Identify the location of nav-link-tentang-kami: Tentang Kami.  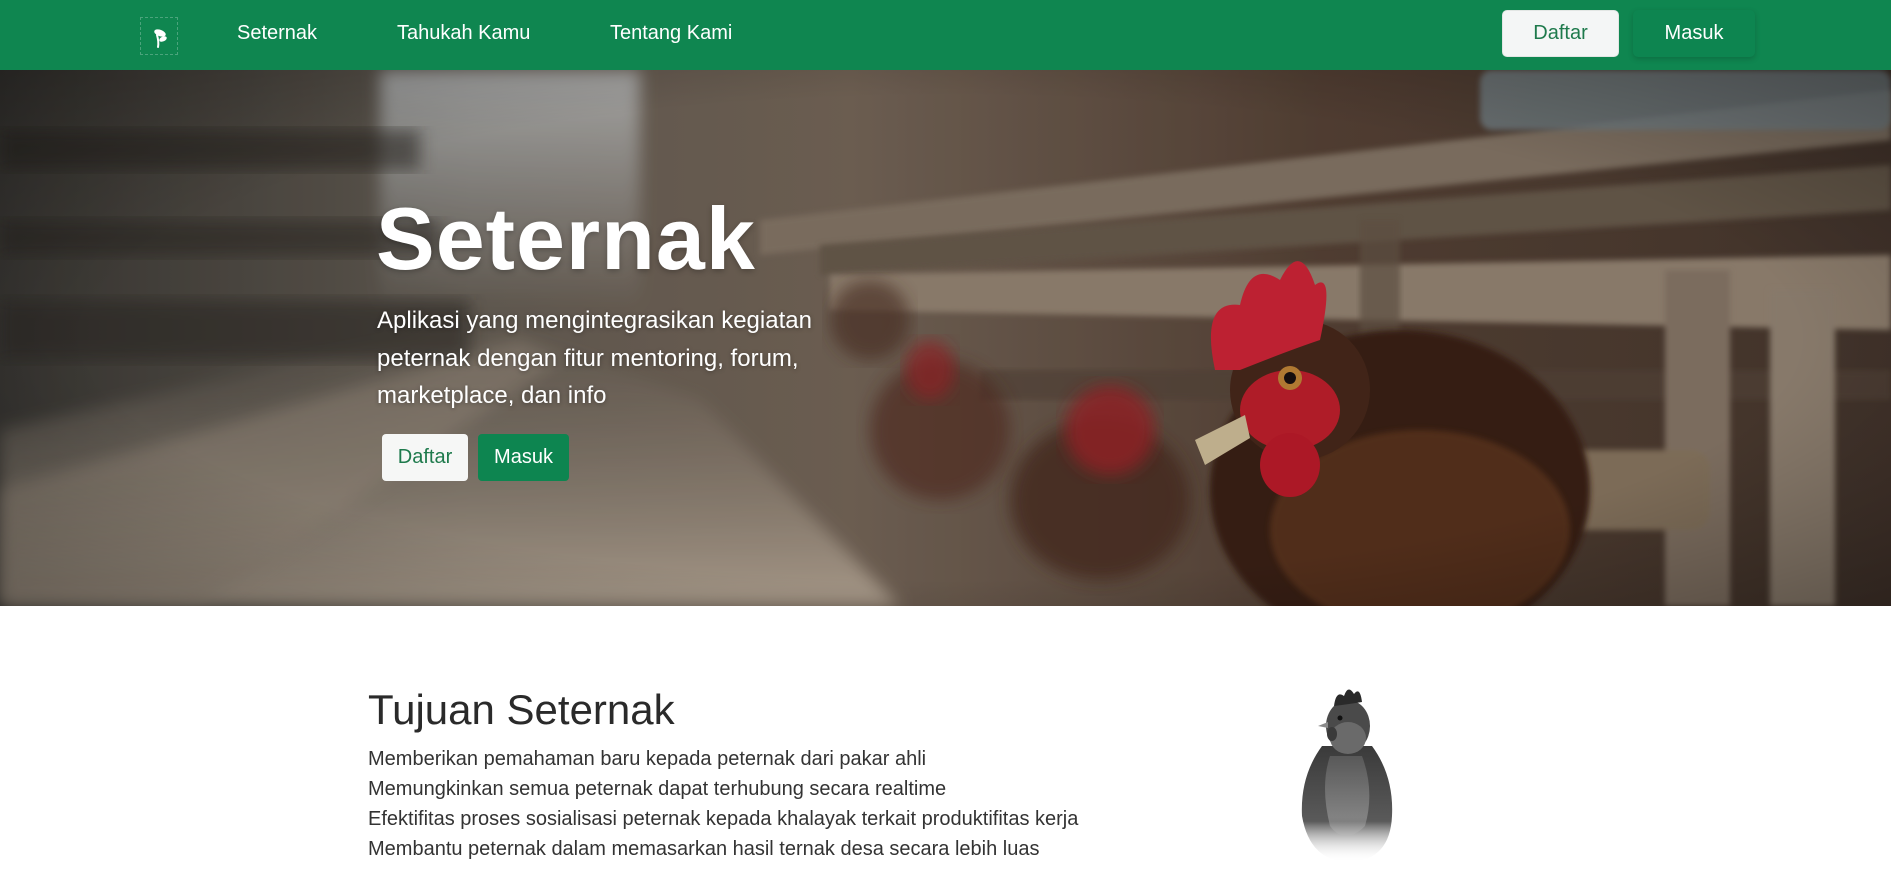
(671, 33).